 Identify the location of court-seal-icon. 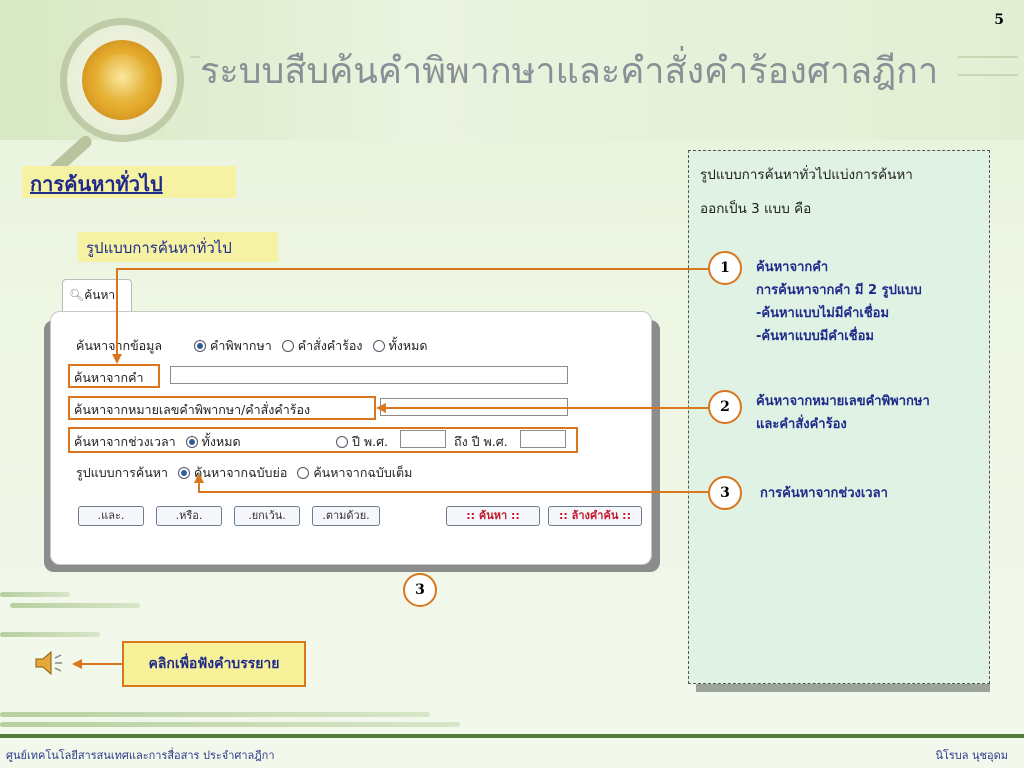
(122, 80).